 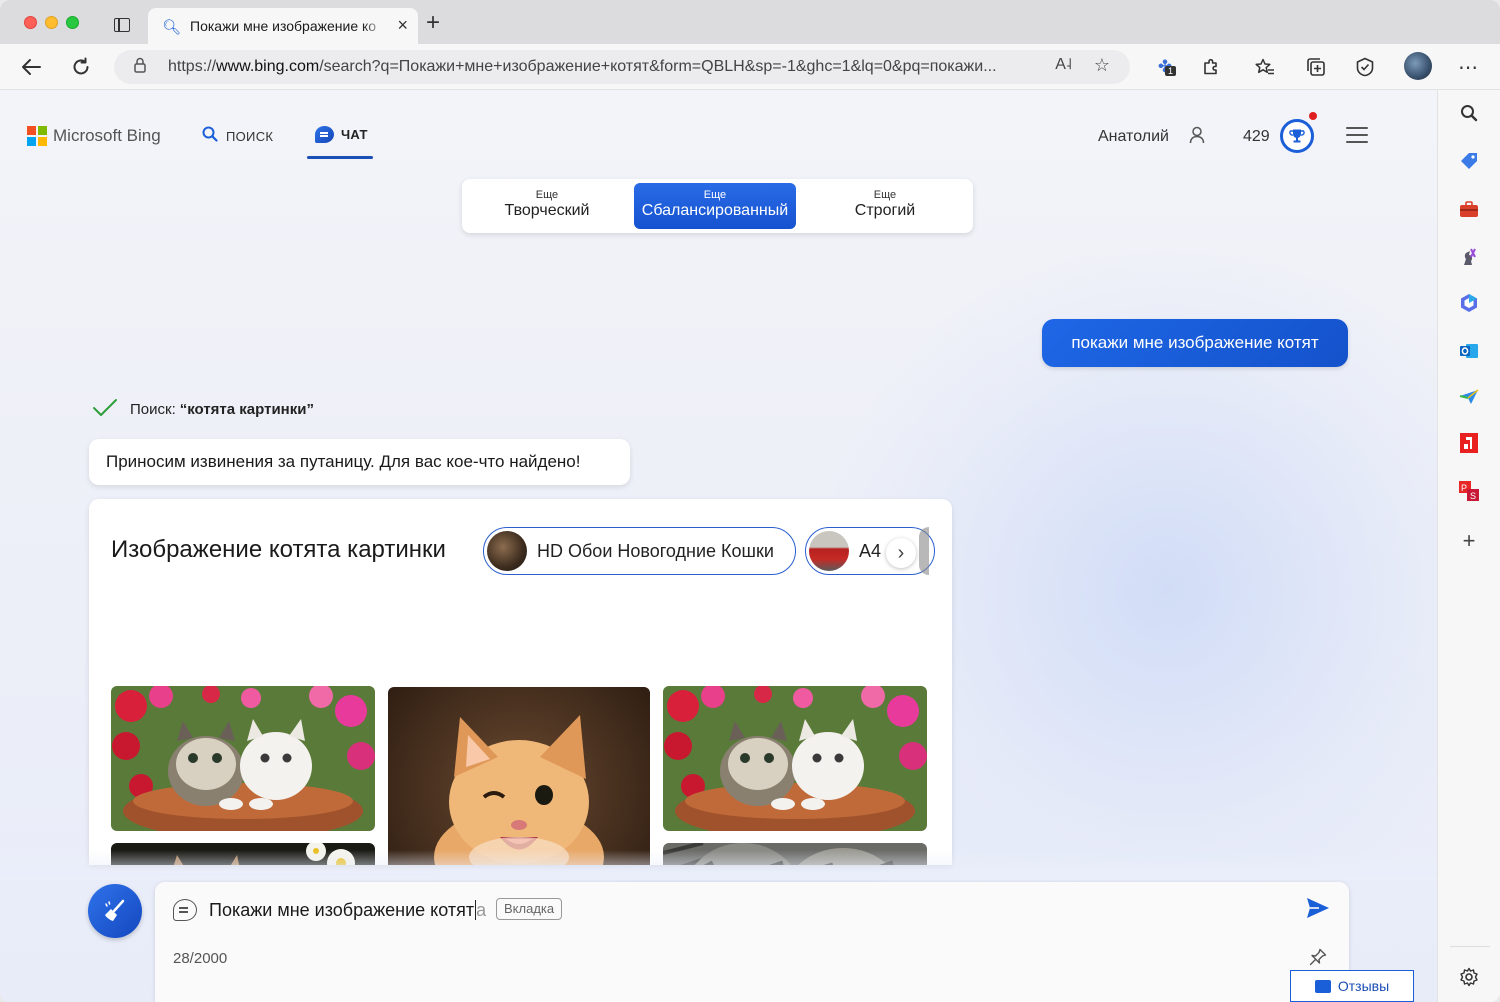 I want to click on sidebar-outlook-icon, so click(x=1469, y=351).